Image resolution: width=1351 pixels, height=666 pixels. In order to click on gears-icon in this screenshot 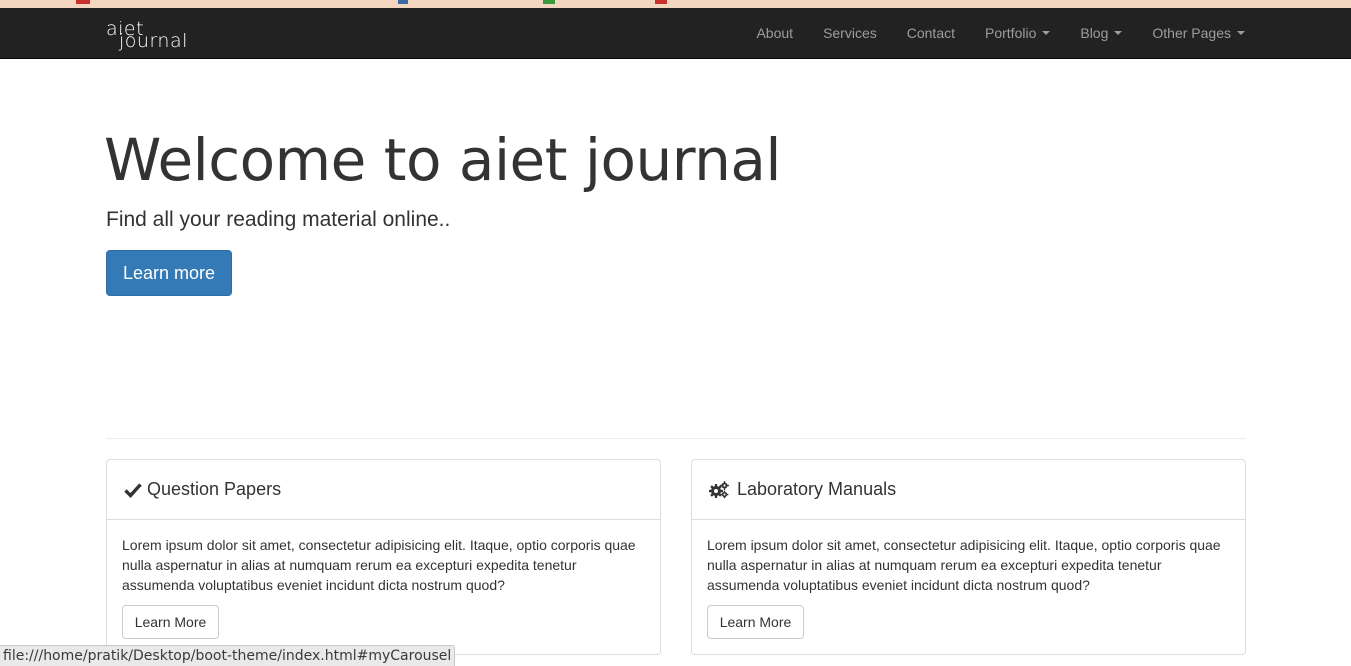, I will do `click(719, 490)`.